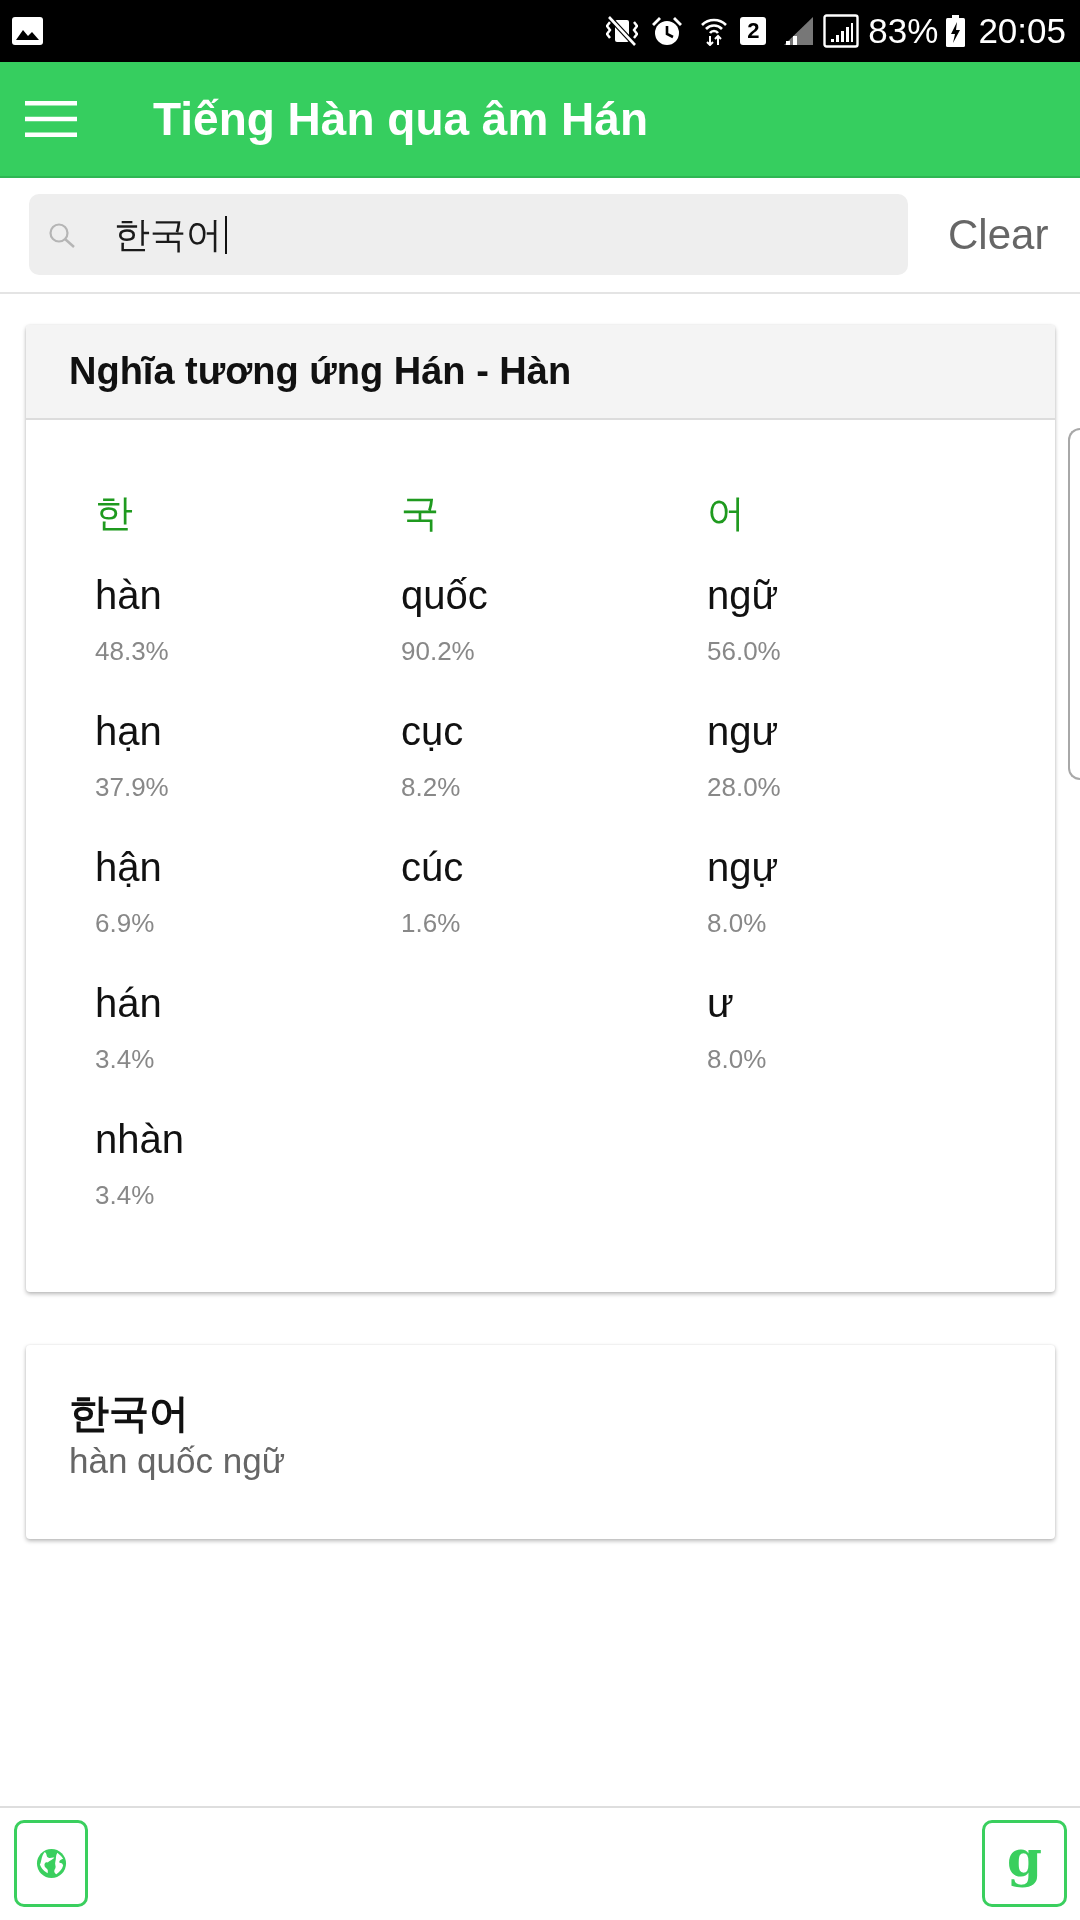 The height and width of the screenshot is (1920, 1080). What do you see at coordinates (726, 513) in the screenshot?
I see `hangul-syllable: 어` at bounding box center [726, 513].